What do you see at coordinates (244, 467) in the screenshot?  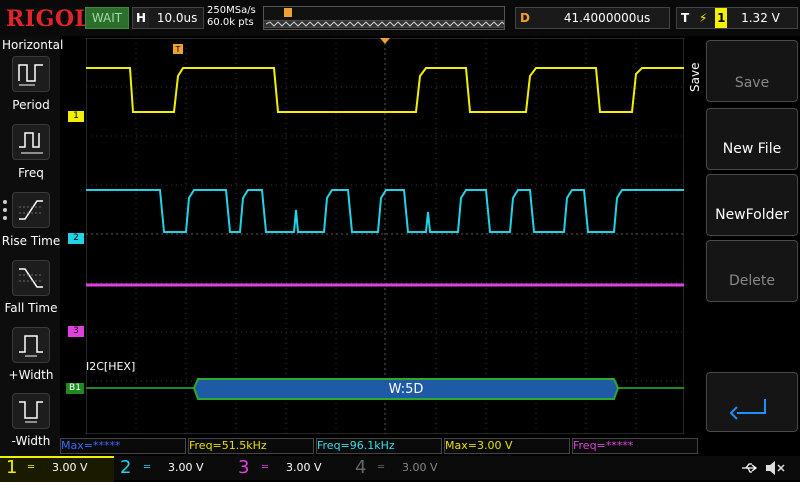 I see `ch3-number: 3` at bounding box center [244, 467].